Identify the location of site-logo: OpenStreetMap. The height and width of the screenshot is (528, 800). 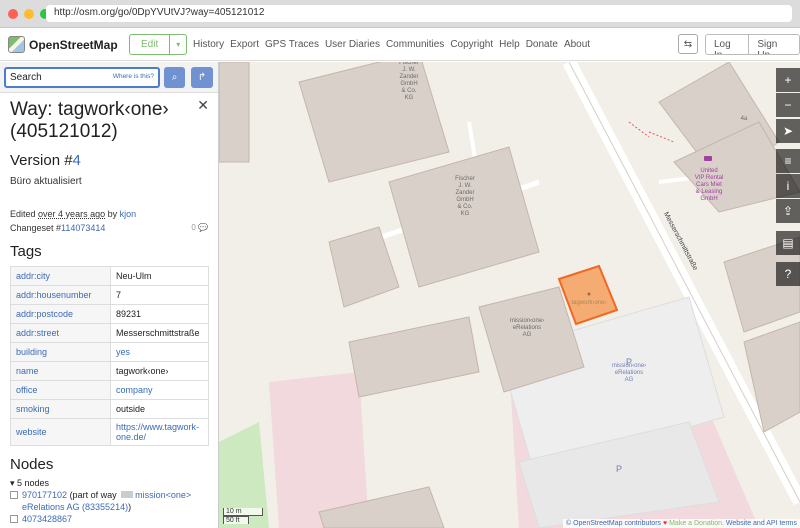
(63, 44).